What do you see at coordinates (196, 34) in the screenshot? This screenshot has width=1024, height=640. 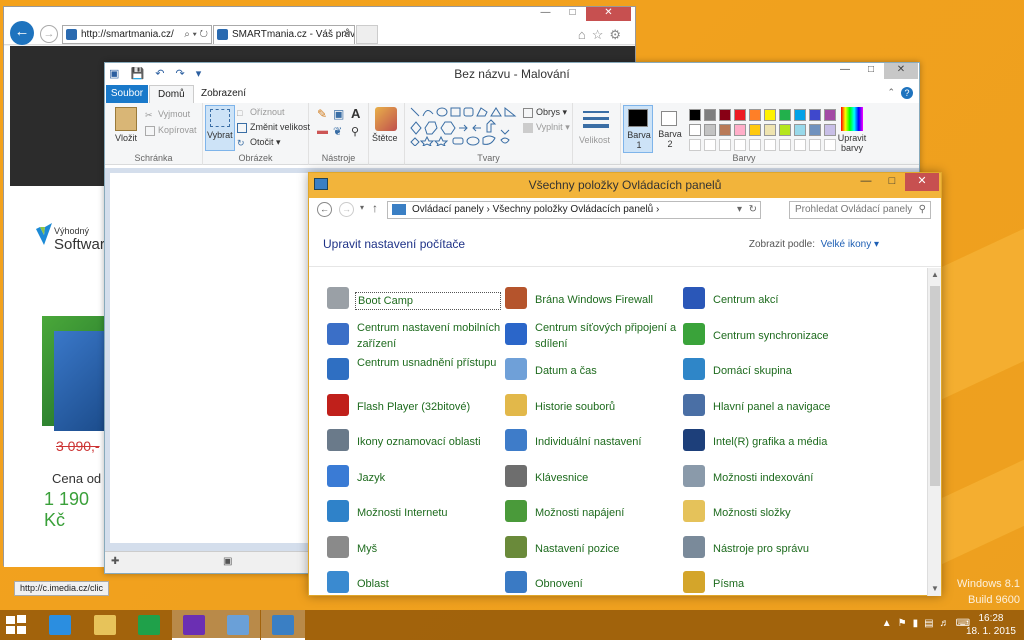 I see `address-tools: ⌕ ▾ ↻` at bounding box center [196, 34].